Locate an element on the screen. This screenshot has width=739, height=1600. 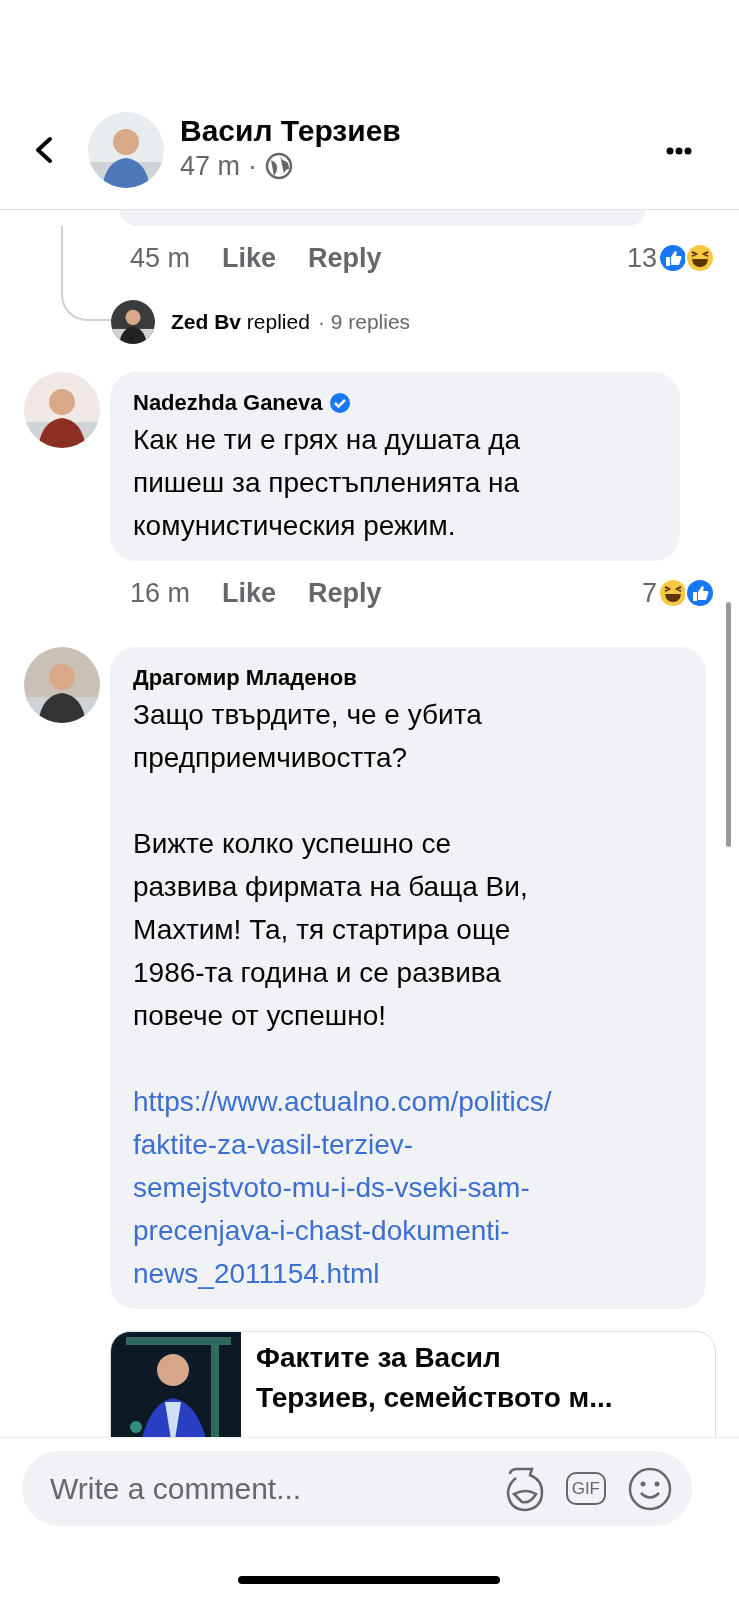
post-time: 47 m is located at coordinates (210, 166).